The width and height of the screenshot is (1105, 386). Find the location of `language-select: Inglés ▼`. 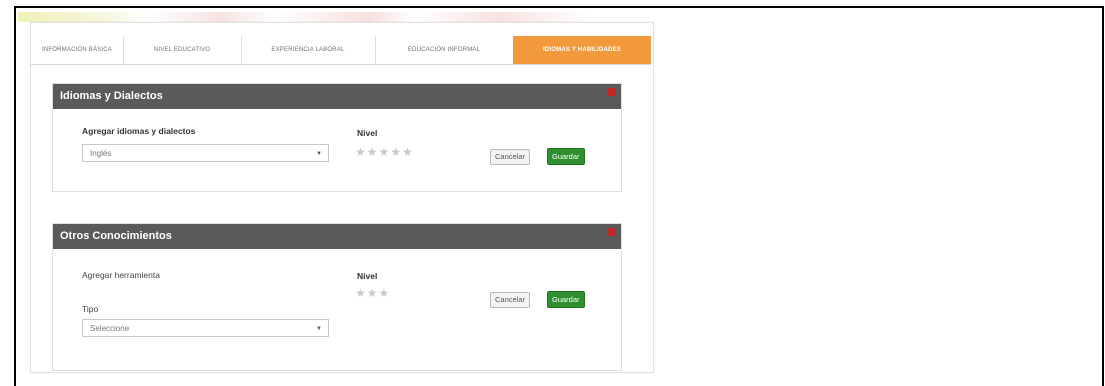

language-select: Inglés ▼ is located at coordinates (205, 153).